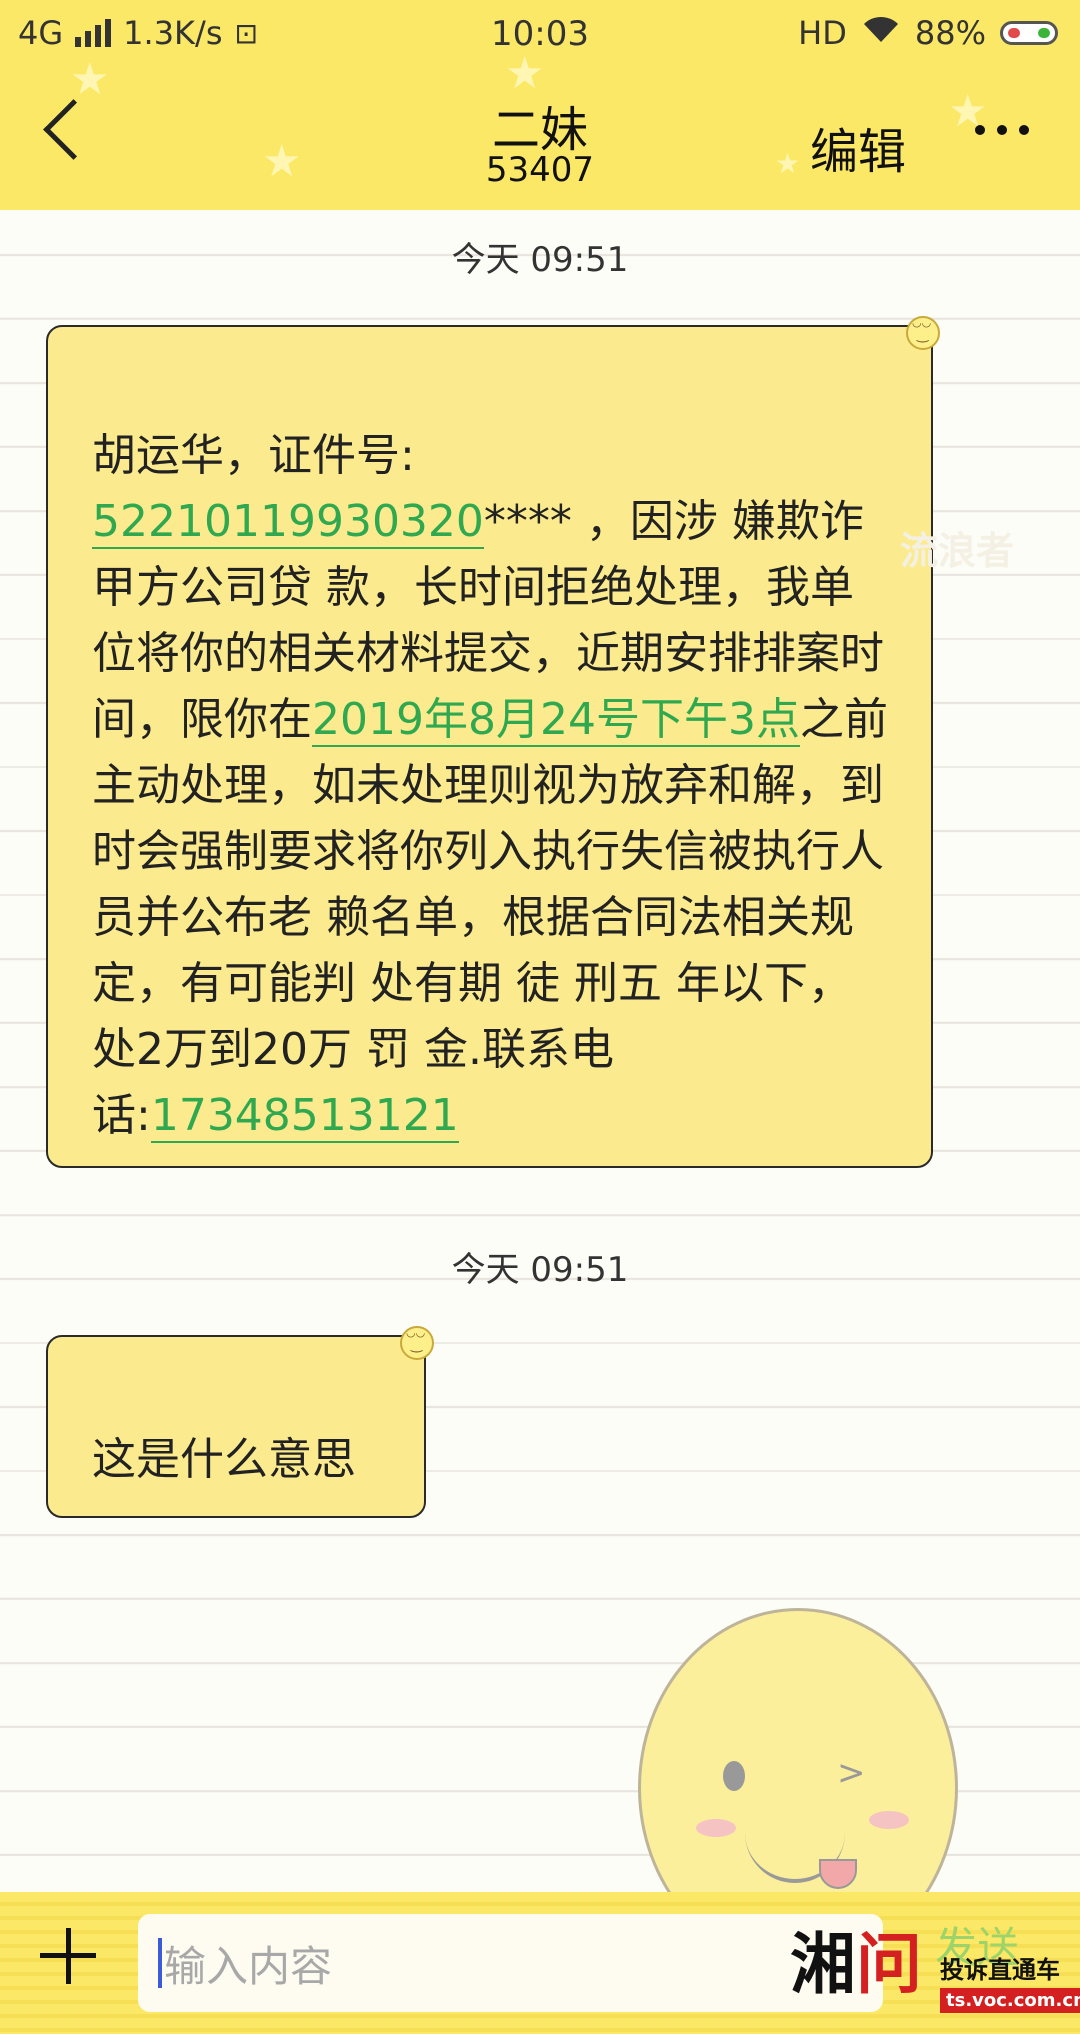  I want to click on id-number-link: 52210119930320, so click(288, 522).